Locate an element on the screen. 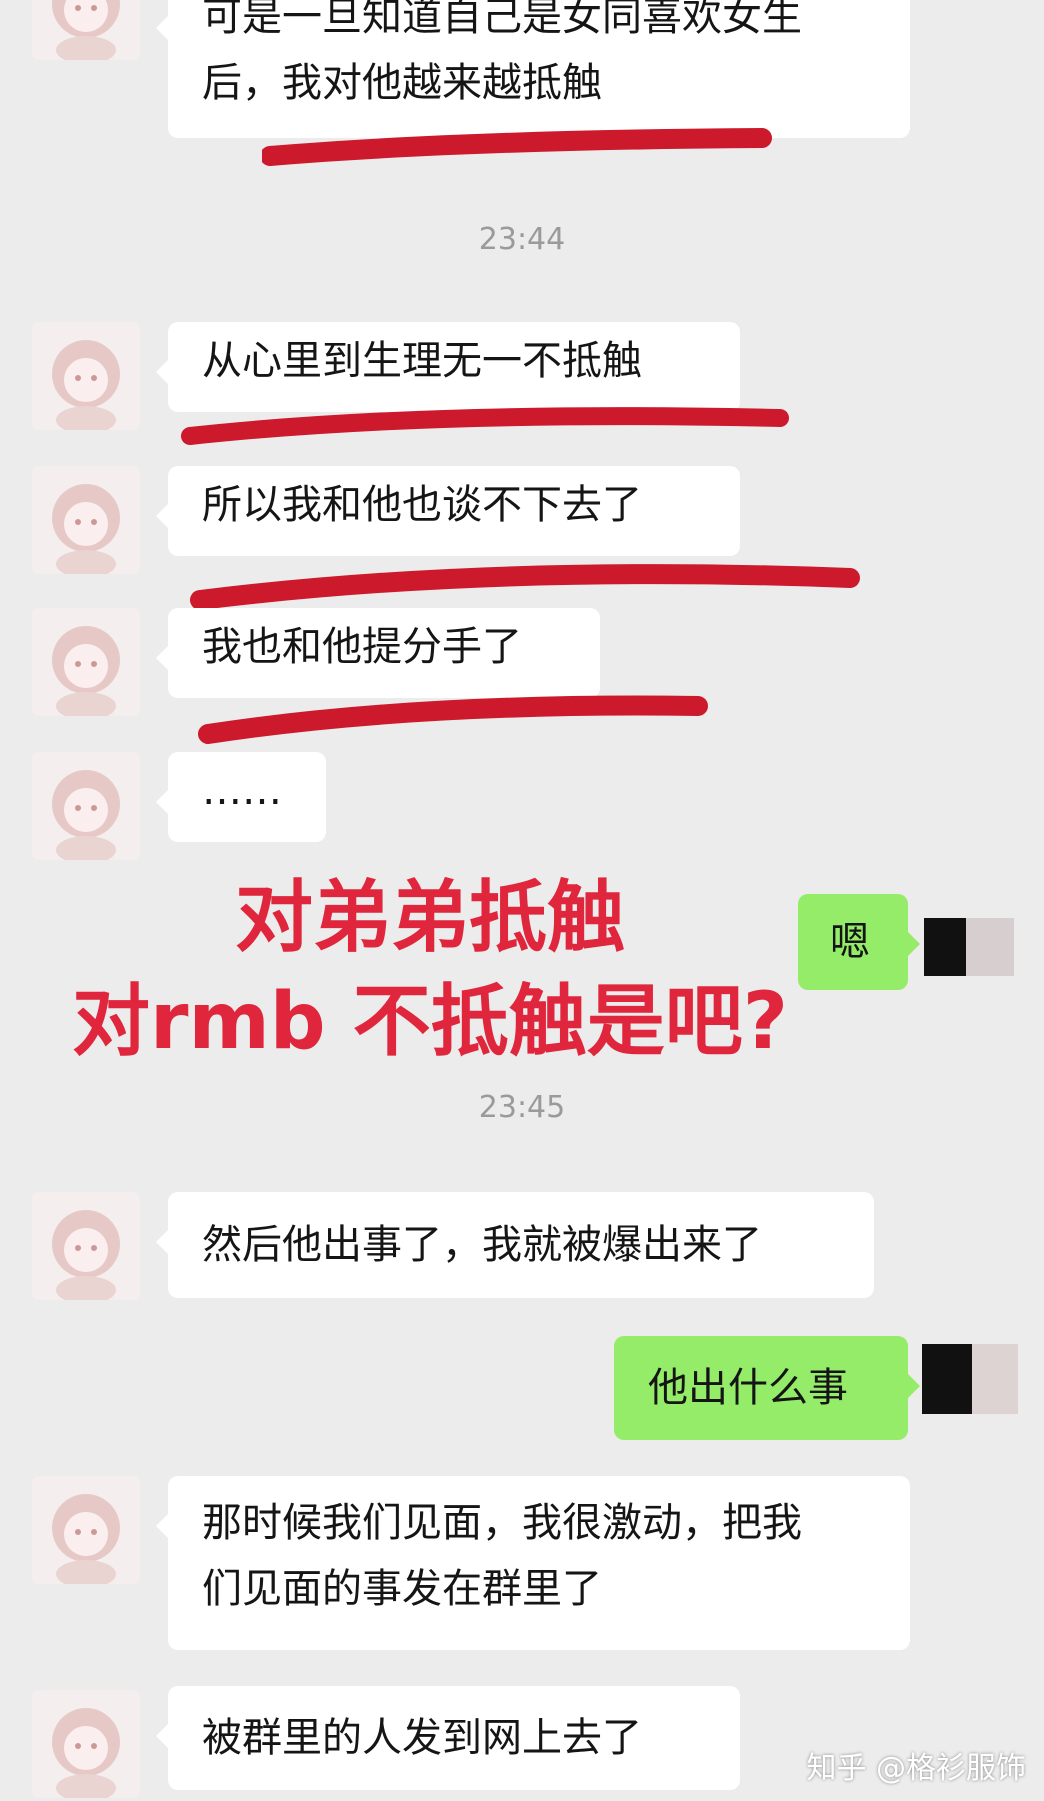 This screenshot has height=1801, width=1044. message-text: 然后他出事了，我就被爆出来了 is located at coordinates (482, 1245).